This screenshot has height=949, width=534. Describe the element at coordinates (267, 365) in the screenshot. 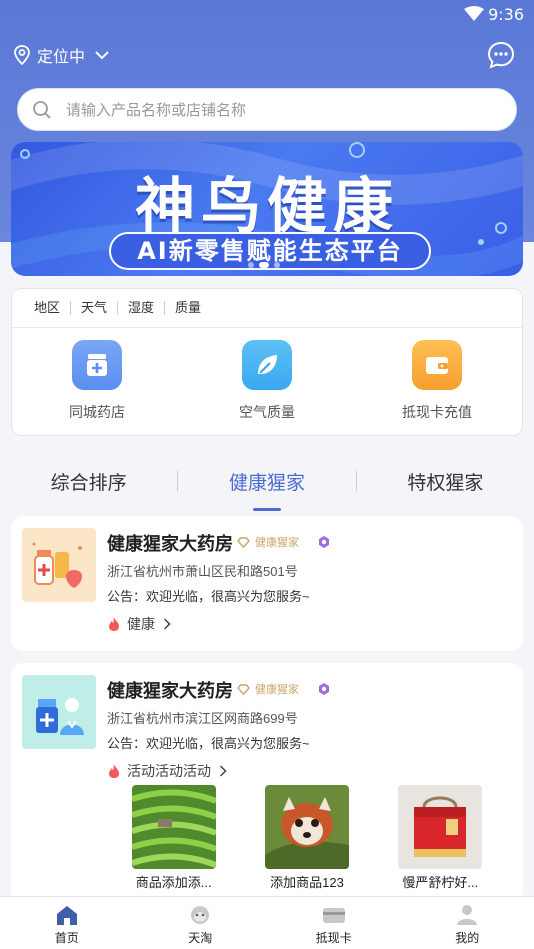

I see `leaf-icon` at that location.